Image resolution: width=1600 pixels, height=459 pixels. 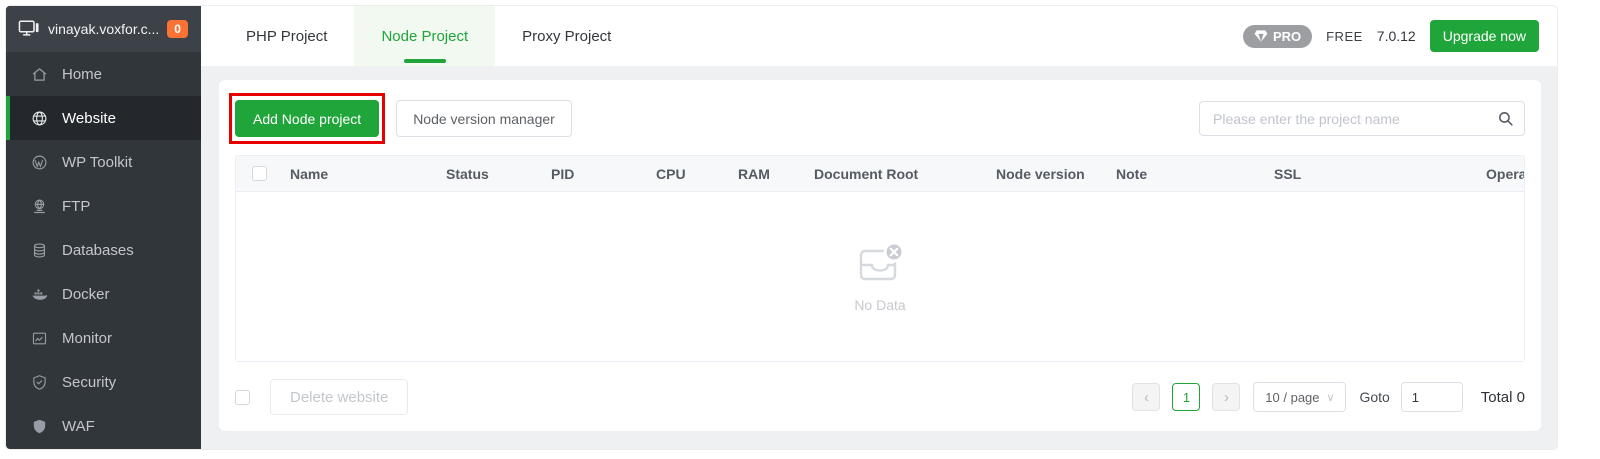 I want to click on server-header: vinayak.voxfor.c... 0, so click(x=103, y=29).